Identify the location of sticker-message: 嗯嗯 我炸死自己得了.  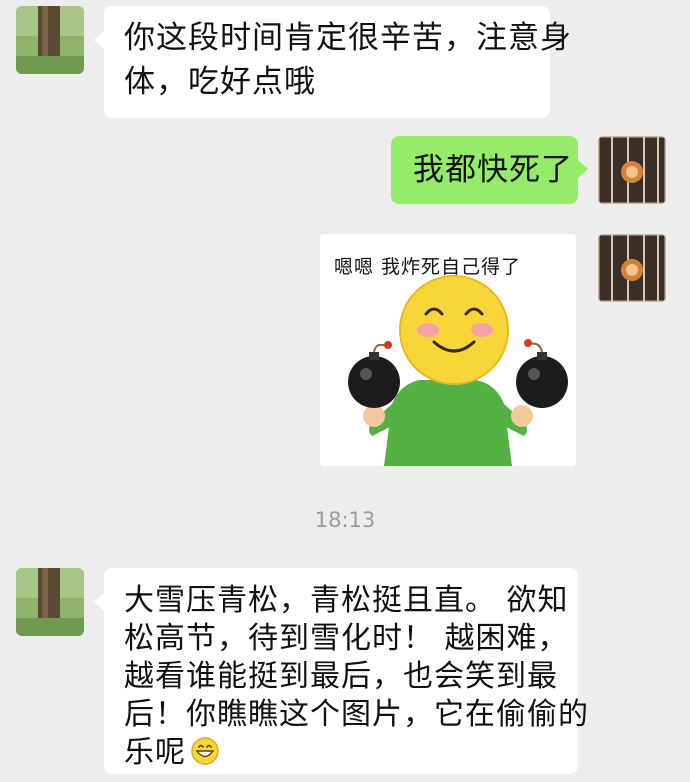
(448, 350).